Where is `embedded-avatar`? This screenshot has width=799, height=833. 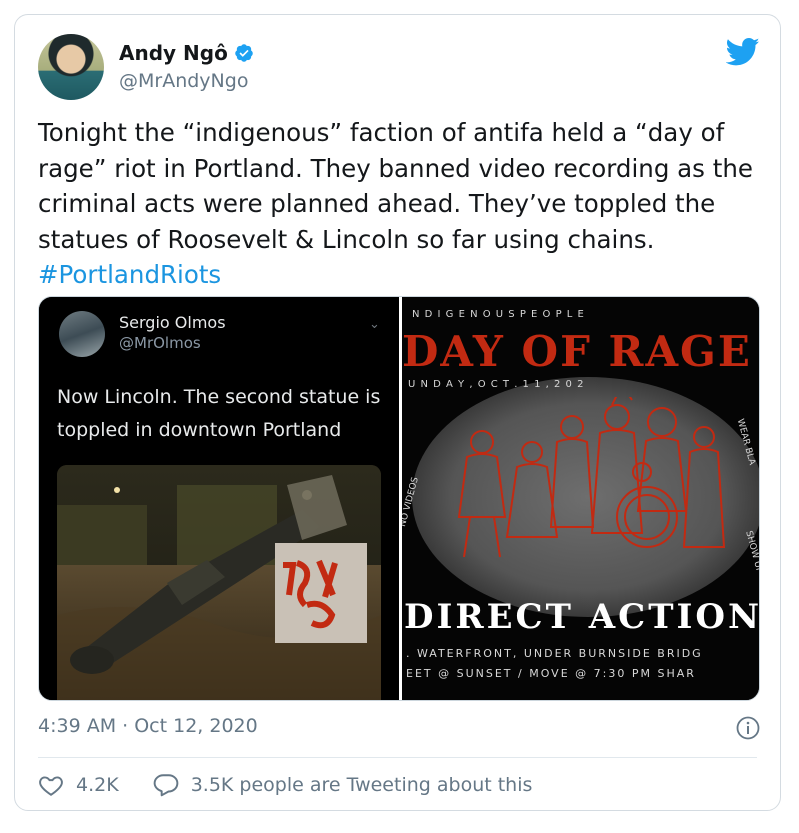
embedded-avatar is located at coordinates (82, 334).